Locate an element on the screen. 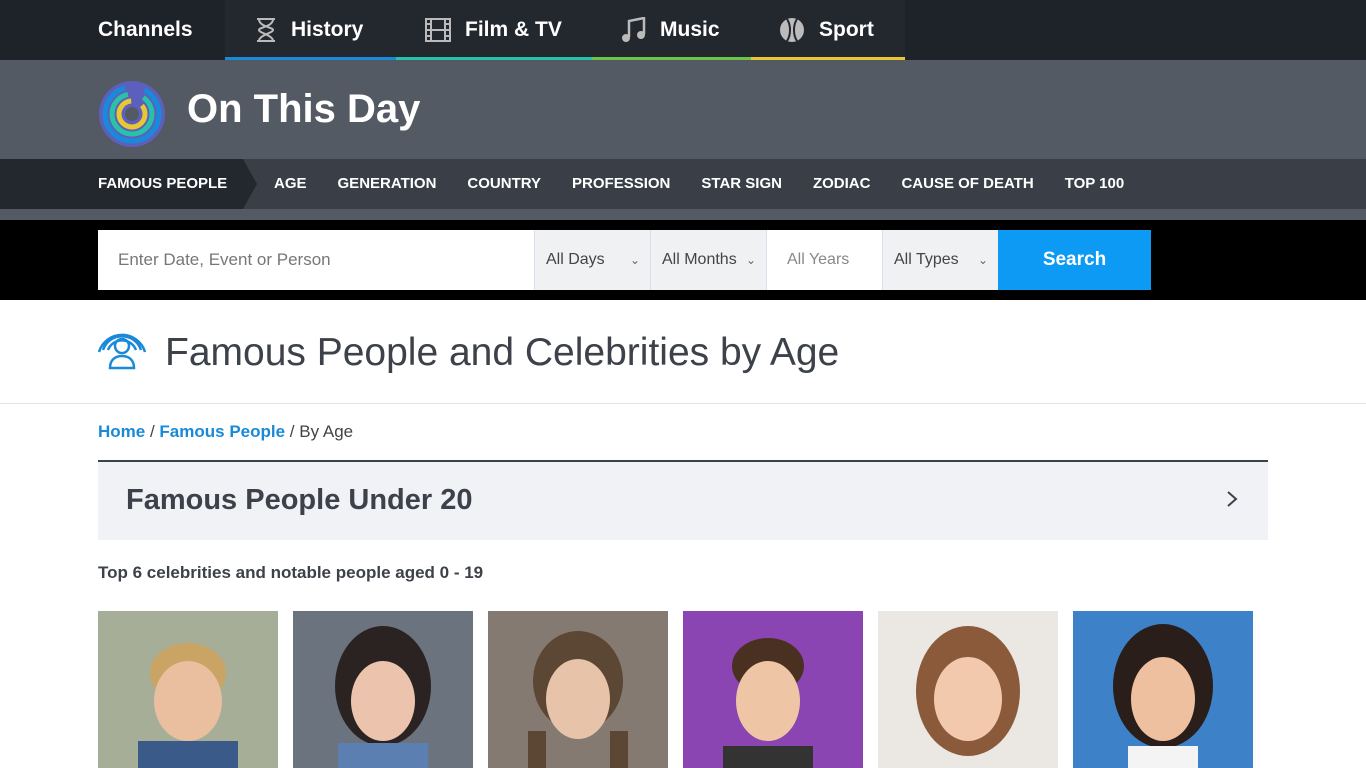 The image size is (1366, 768). page-title-row: Famous People and Celebrities by Age is located at coordinates (683, 352).